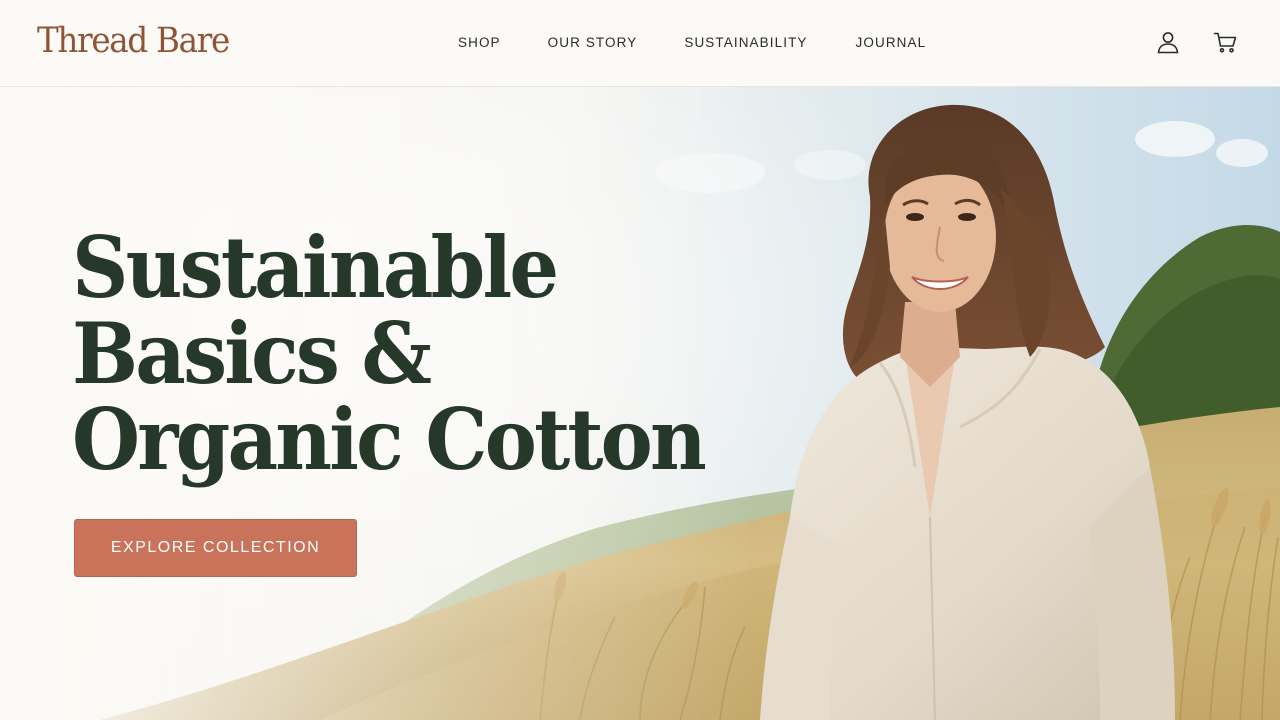 Image resolution: width=1280 pixels, height=720 pixels. What do you see at coordinates (133, 41) in the screenshot?
I see `brand-logo: Thread Bare` at bounding box center [133, 41].